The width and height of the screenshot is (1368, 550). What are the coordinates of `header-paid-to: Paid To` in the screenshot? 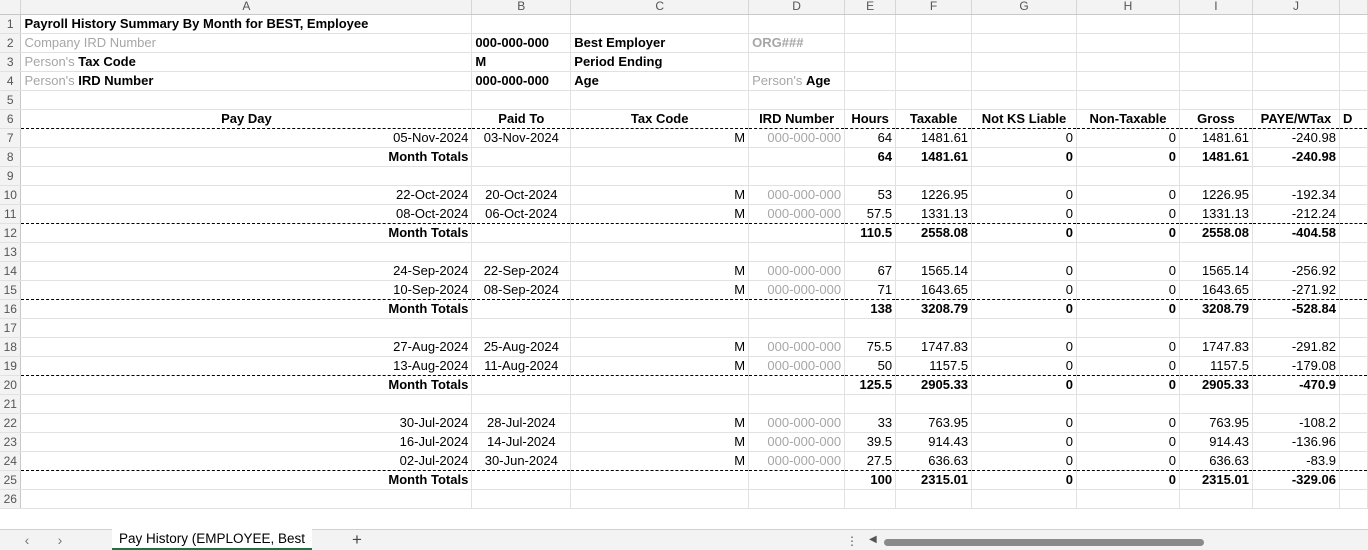 It's located at (521, 119).